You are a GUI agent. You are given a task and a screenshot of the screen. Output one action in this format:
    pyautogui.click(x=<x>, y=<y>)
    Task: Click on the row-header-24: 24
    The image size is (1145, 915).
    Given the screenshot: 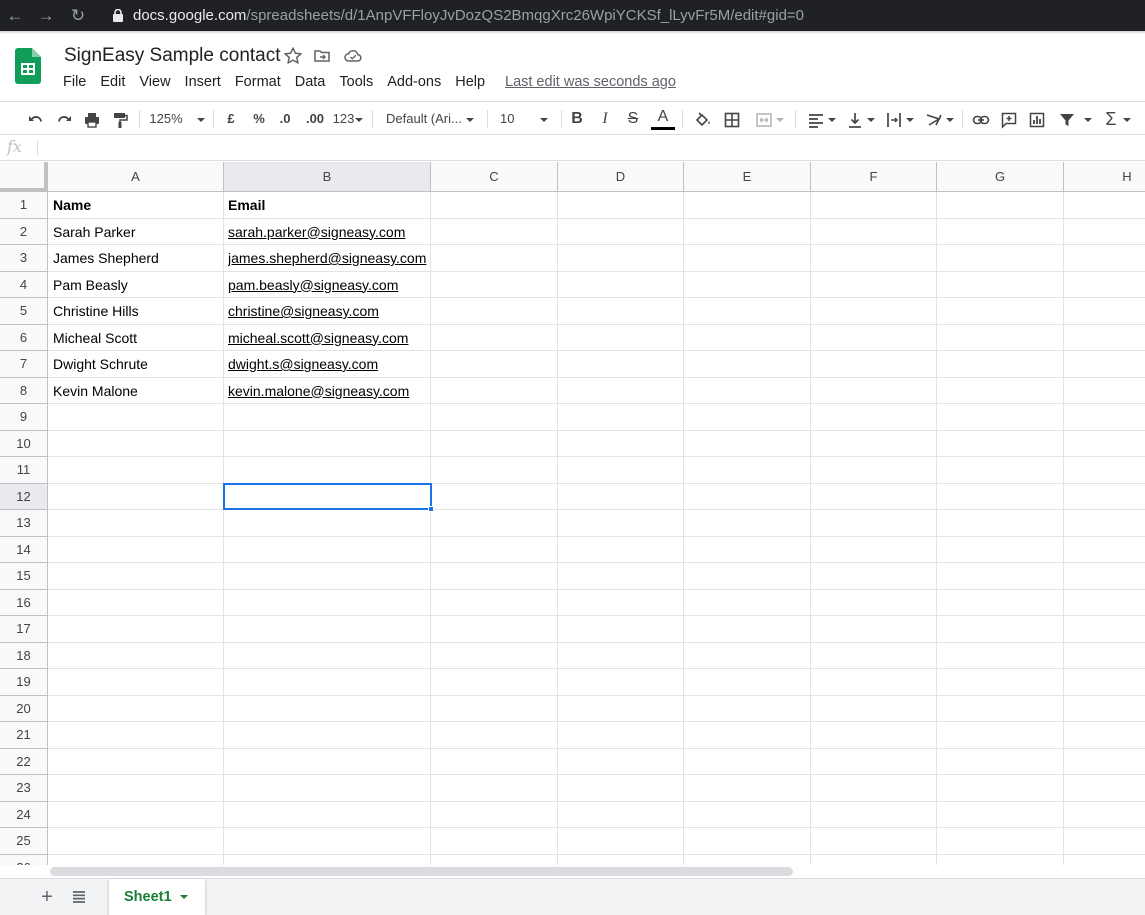 What is the action you would take?
    pyautogui.click(x=24, y=814)
    